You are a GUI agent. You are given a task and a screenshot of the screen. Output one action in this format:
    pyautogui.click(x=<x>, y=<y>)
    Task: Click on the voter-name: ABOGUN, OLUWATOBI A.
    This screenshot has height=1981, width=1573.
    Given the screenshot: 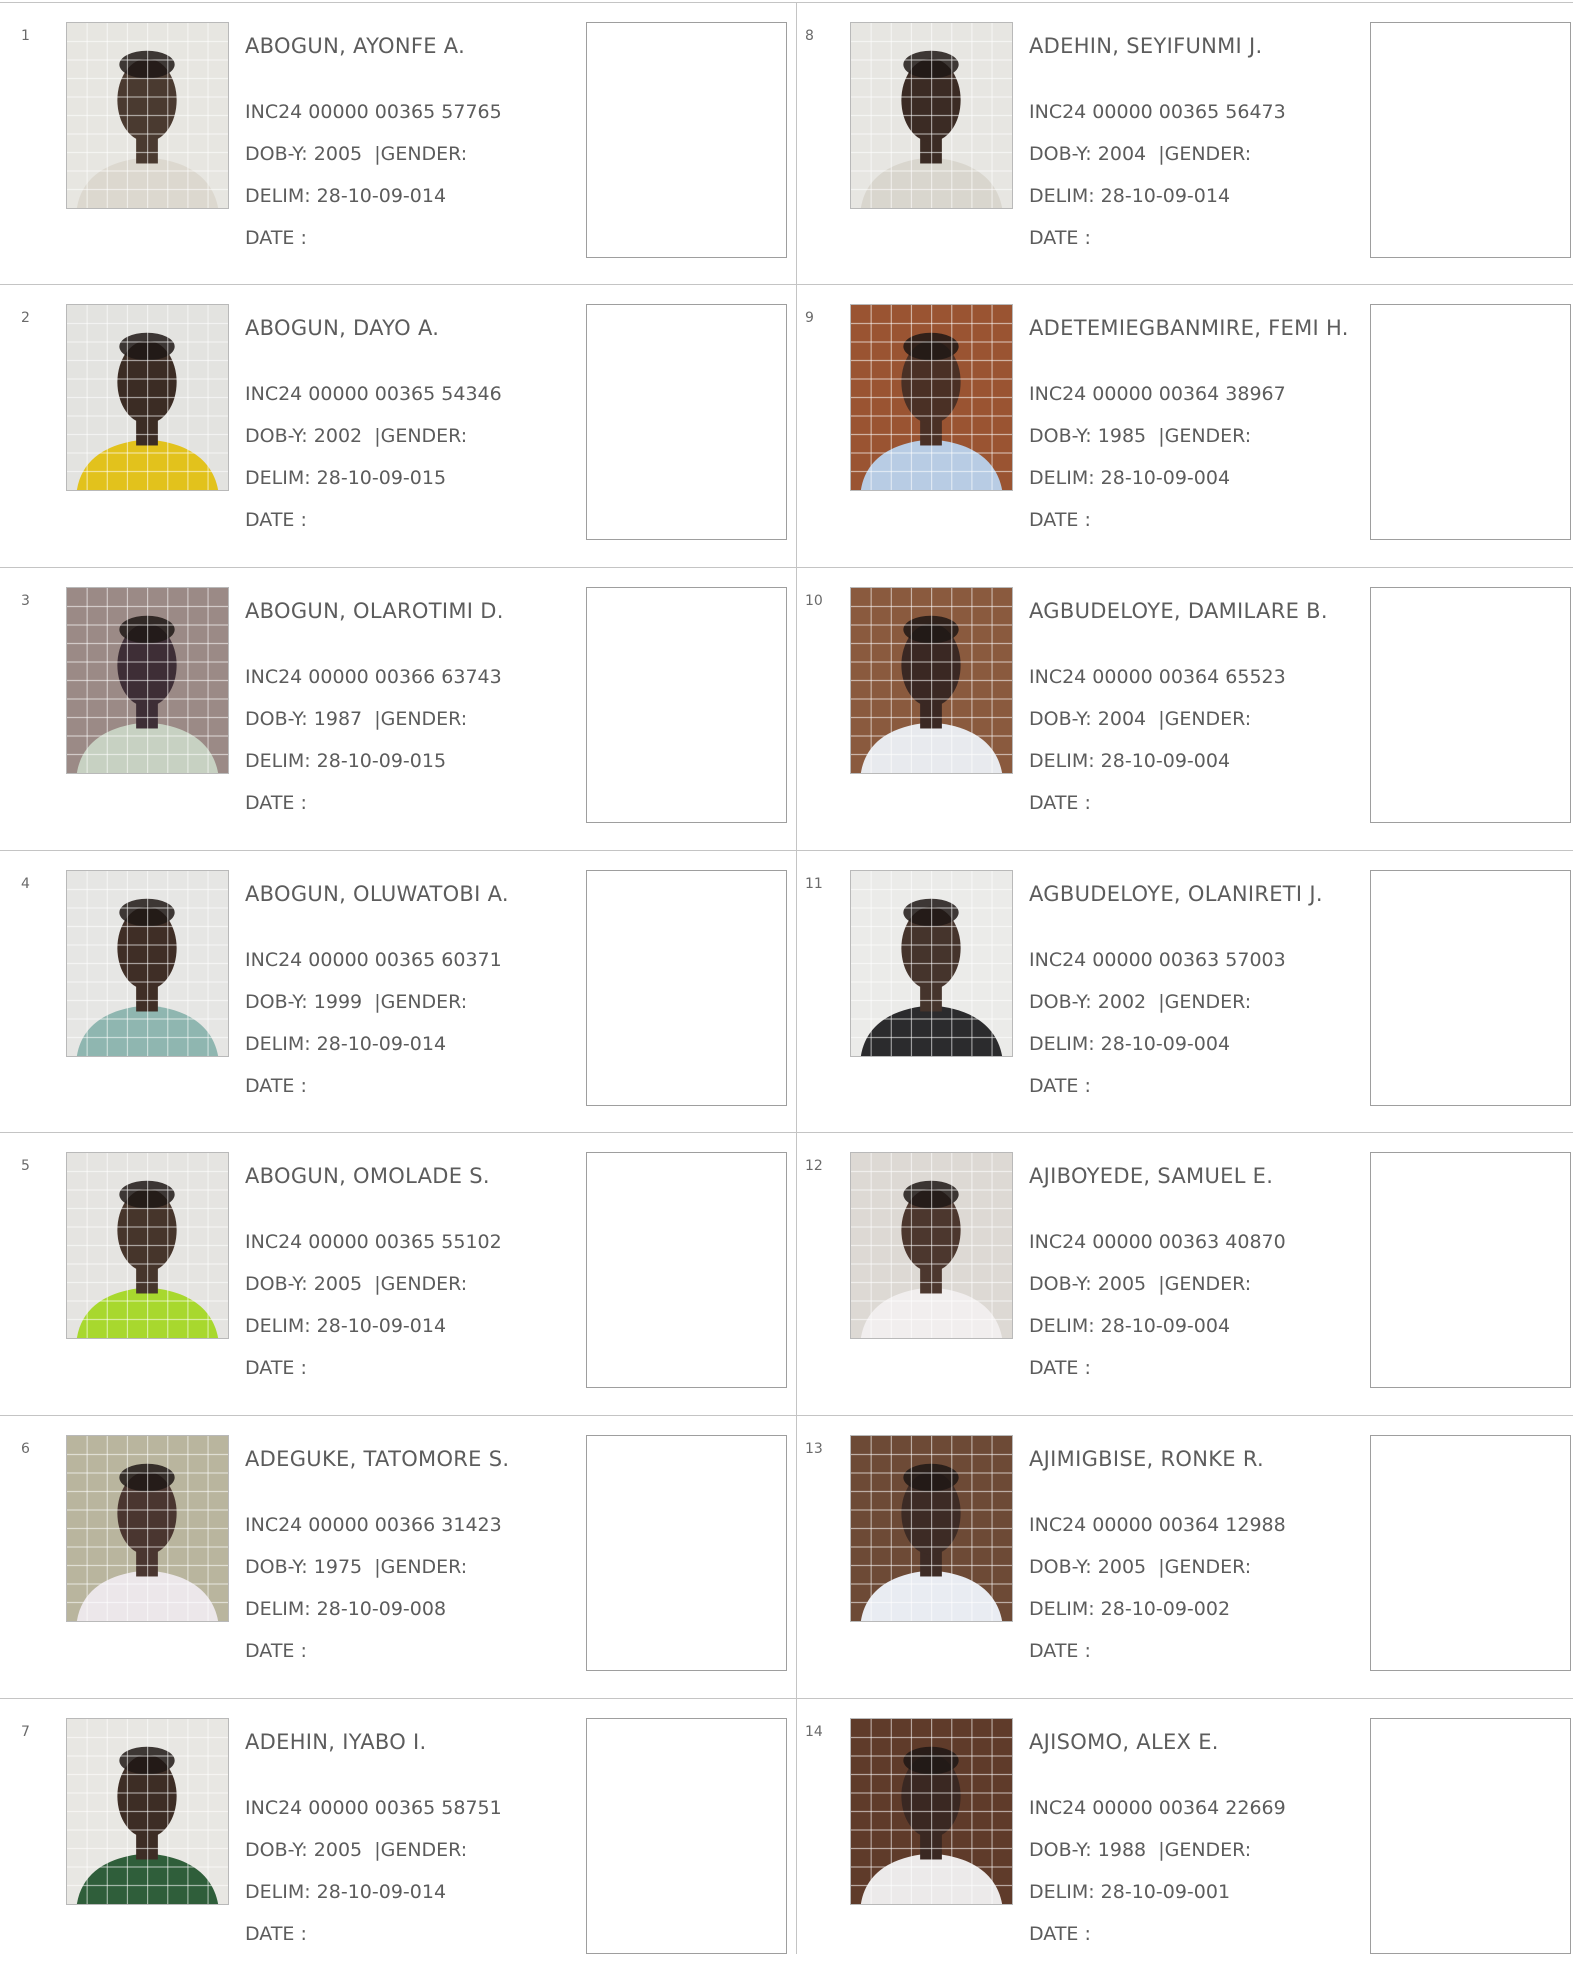 What is the action you would take?
    pyautogui.click(x=377, y=894)
    